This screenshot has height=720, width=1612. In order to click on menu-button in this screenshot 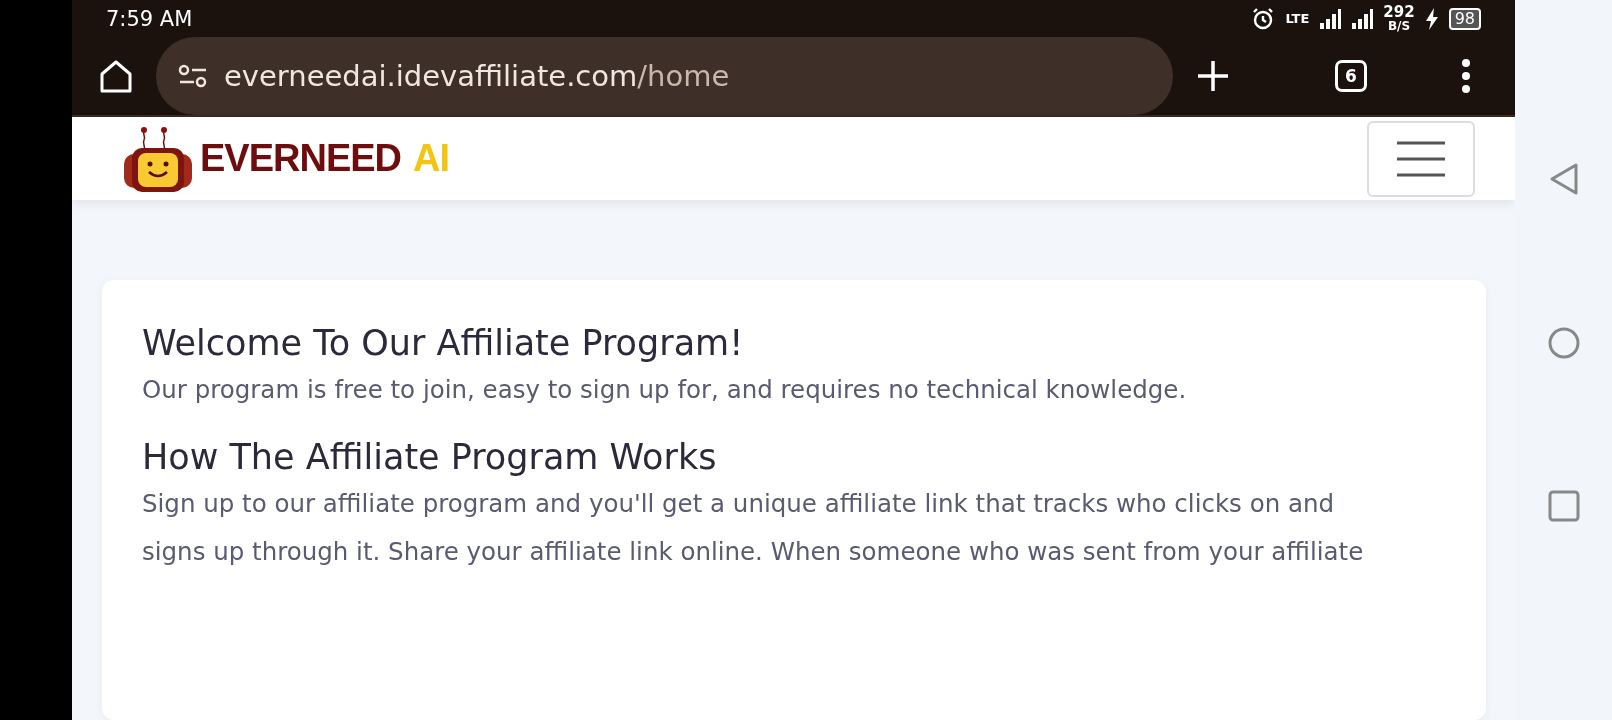, I will do `click(1421, 158)`.